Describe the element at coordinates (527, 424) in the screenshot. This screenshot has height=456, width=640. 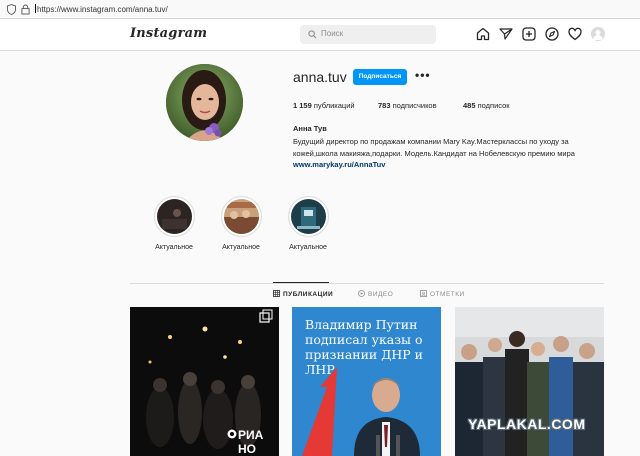
I see `watermark: YAPLAKAL.COM` at that location.